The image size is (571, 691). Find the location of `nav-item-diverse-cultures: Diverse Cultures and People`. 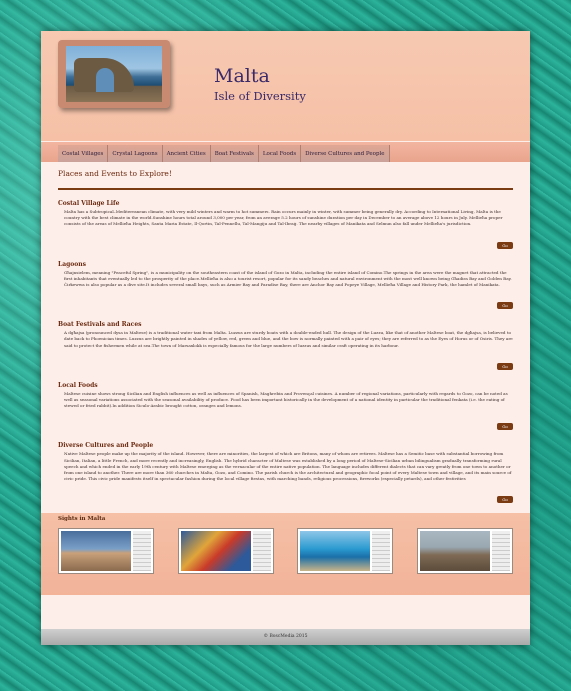

nav-item-diverse-cultures: Diverse Cultures and People is located at coordinates (345, 153).